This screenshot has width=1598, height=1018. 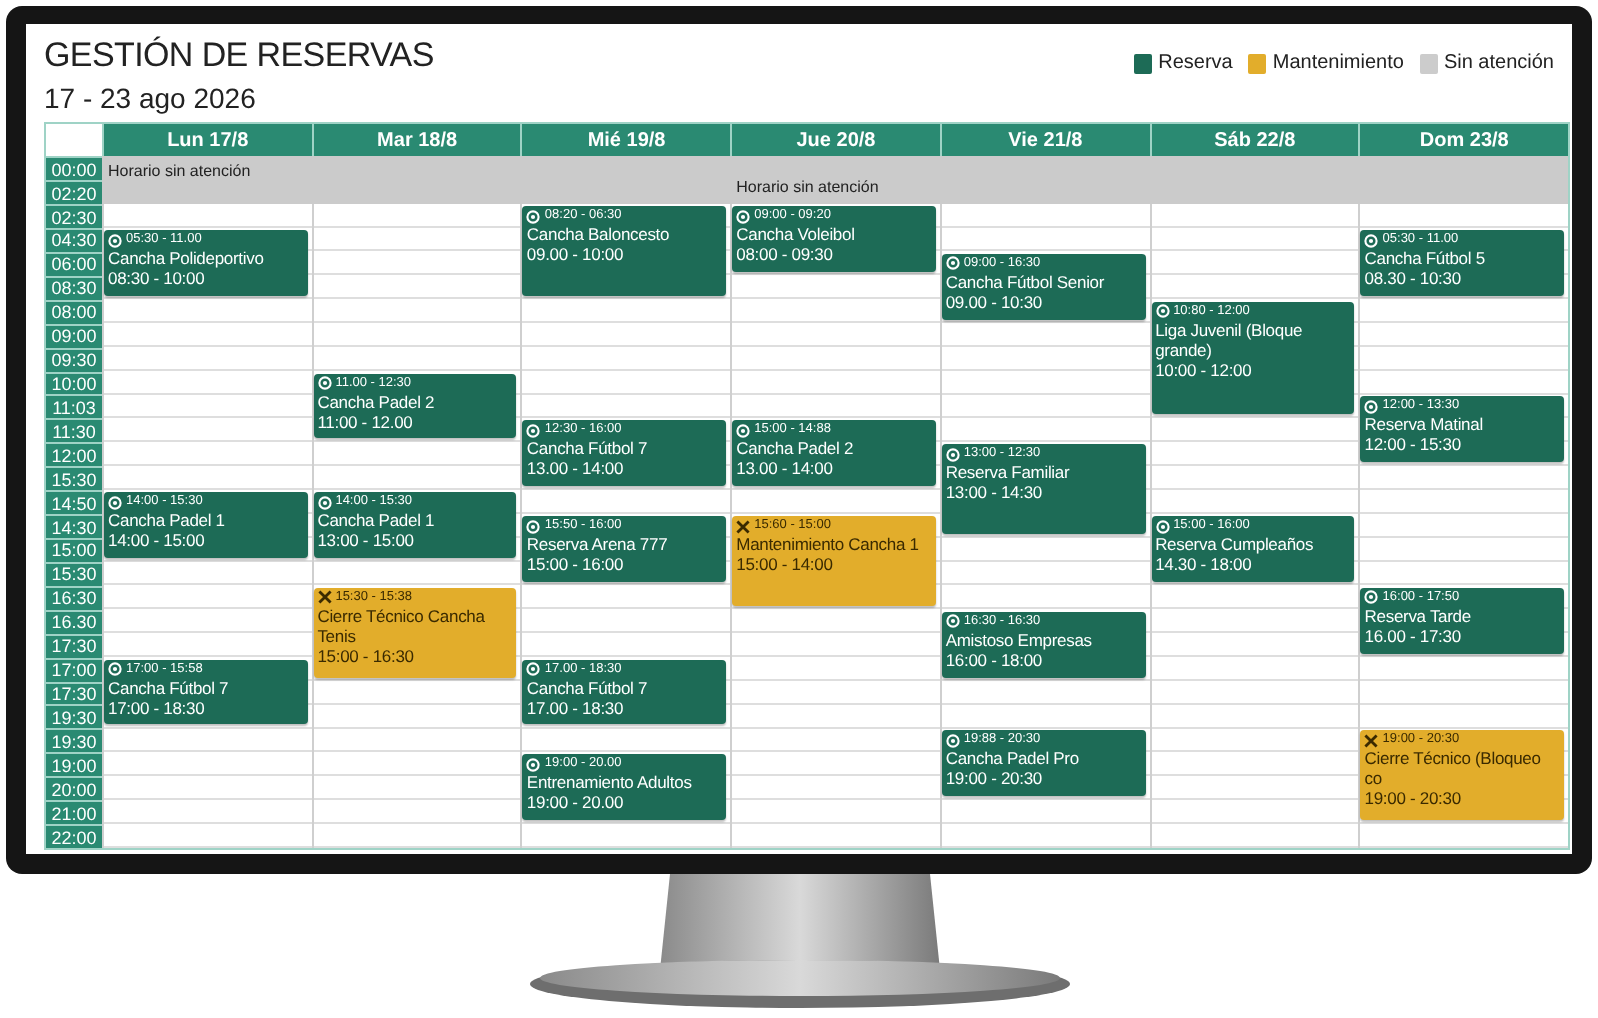 I want to click on time-label: 06:00, so click(x=74, y=263).